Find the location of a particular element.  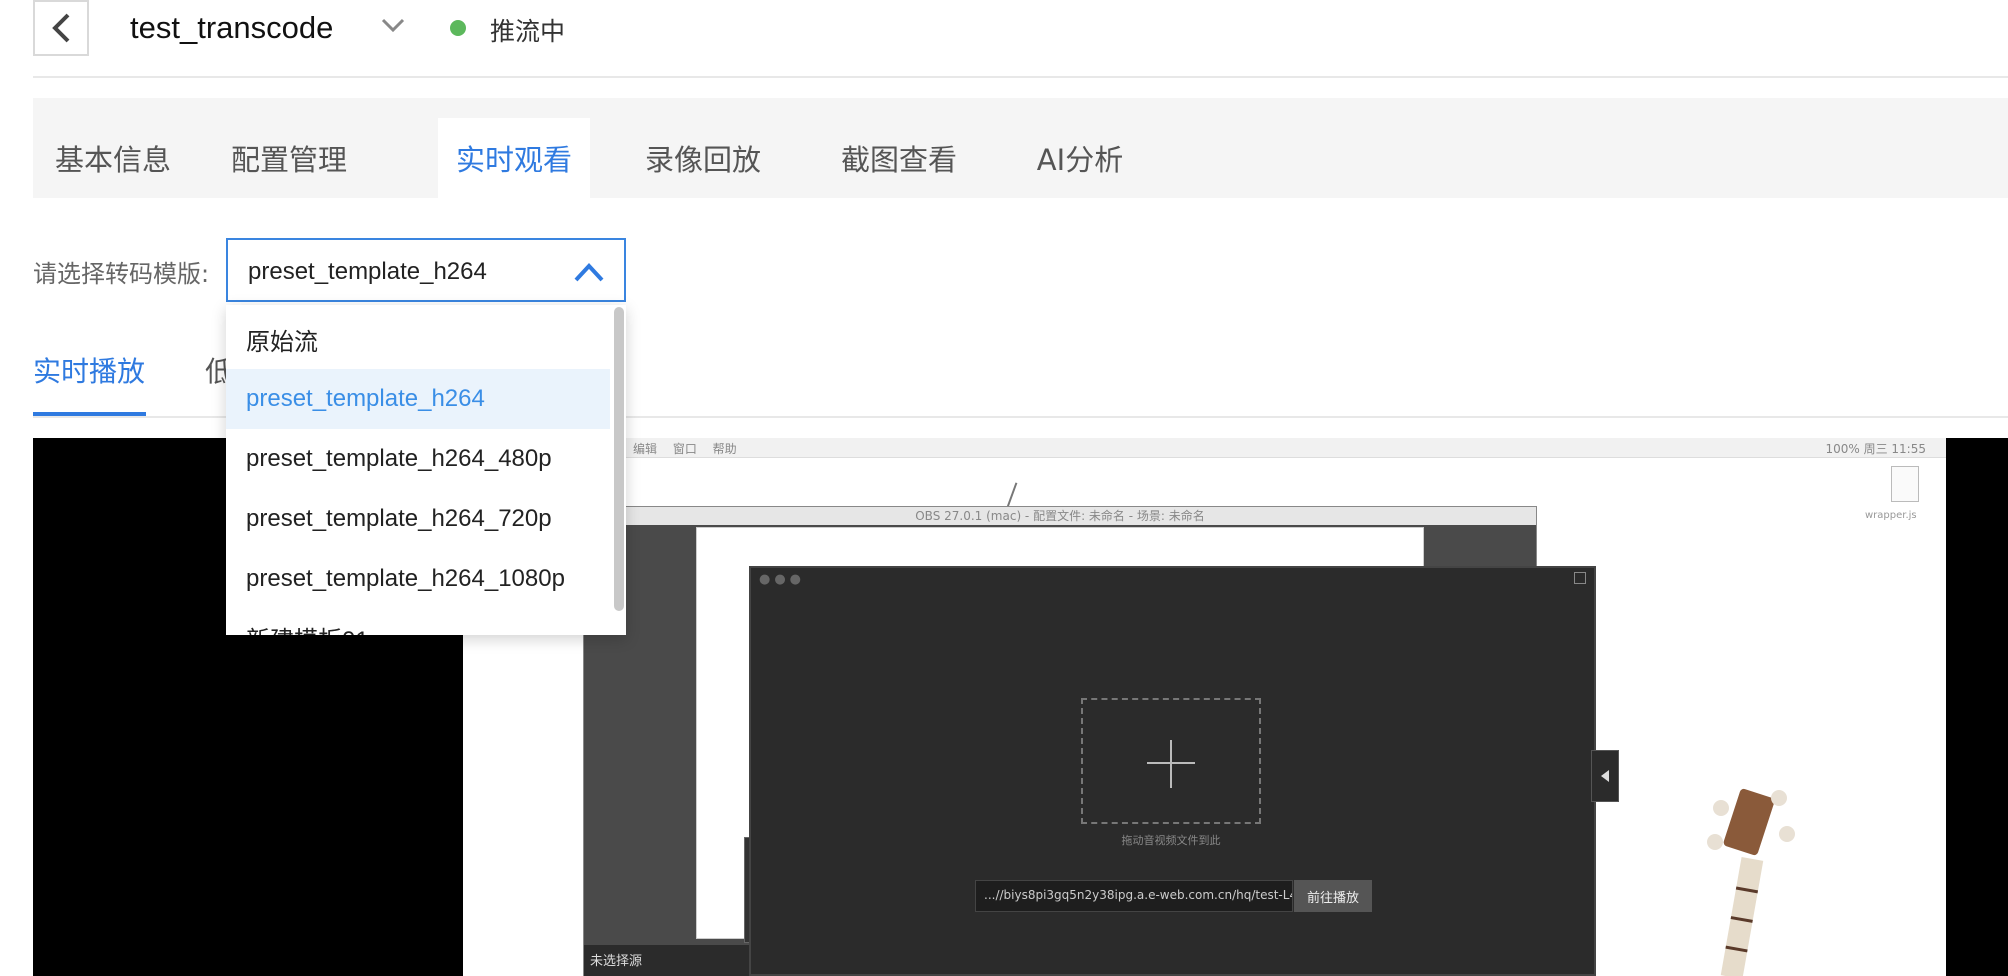

stream-title: test_transcode is located at coordinates (232, 27).